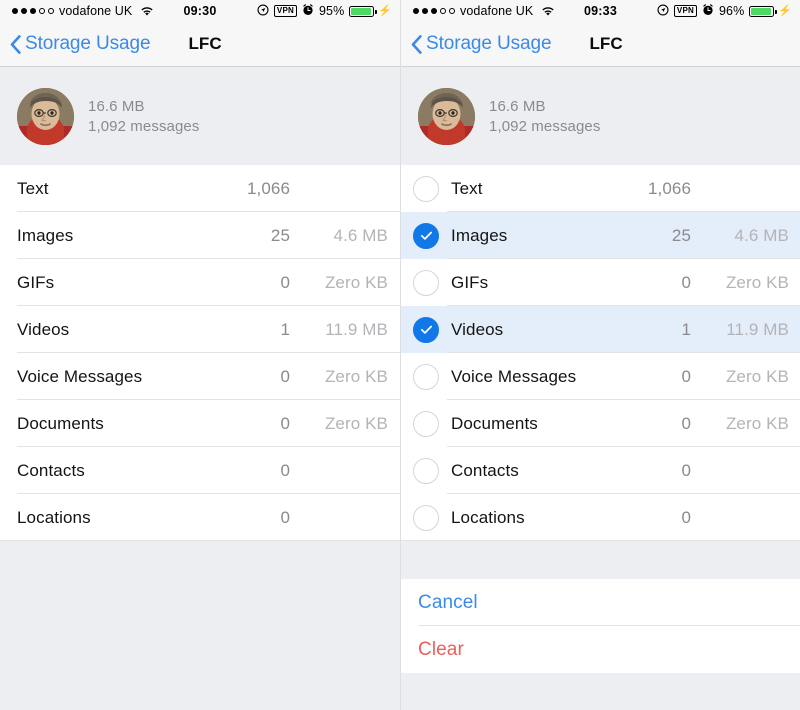  Describe the element at coordinates (467, 188) in the screenshot. I see `row-label: Text` at that location.